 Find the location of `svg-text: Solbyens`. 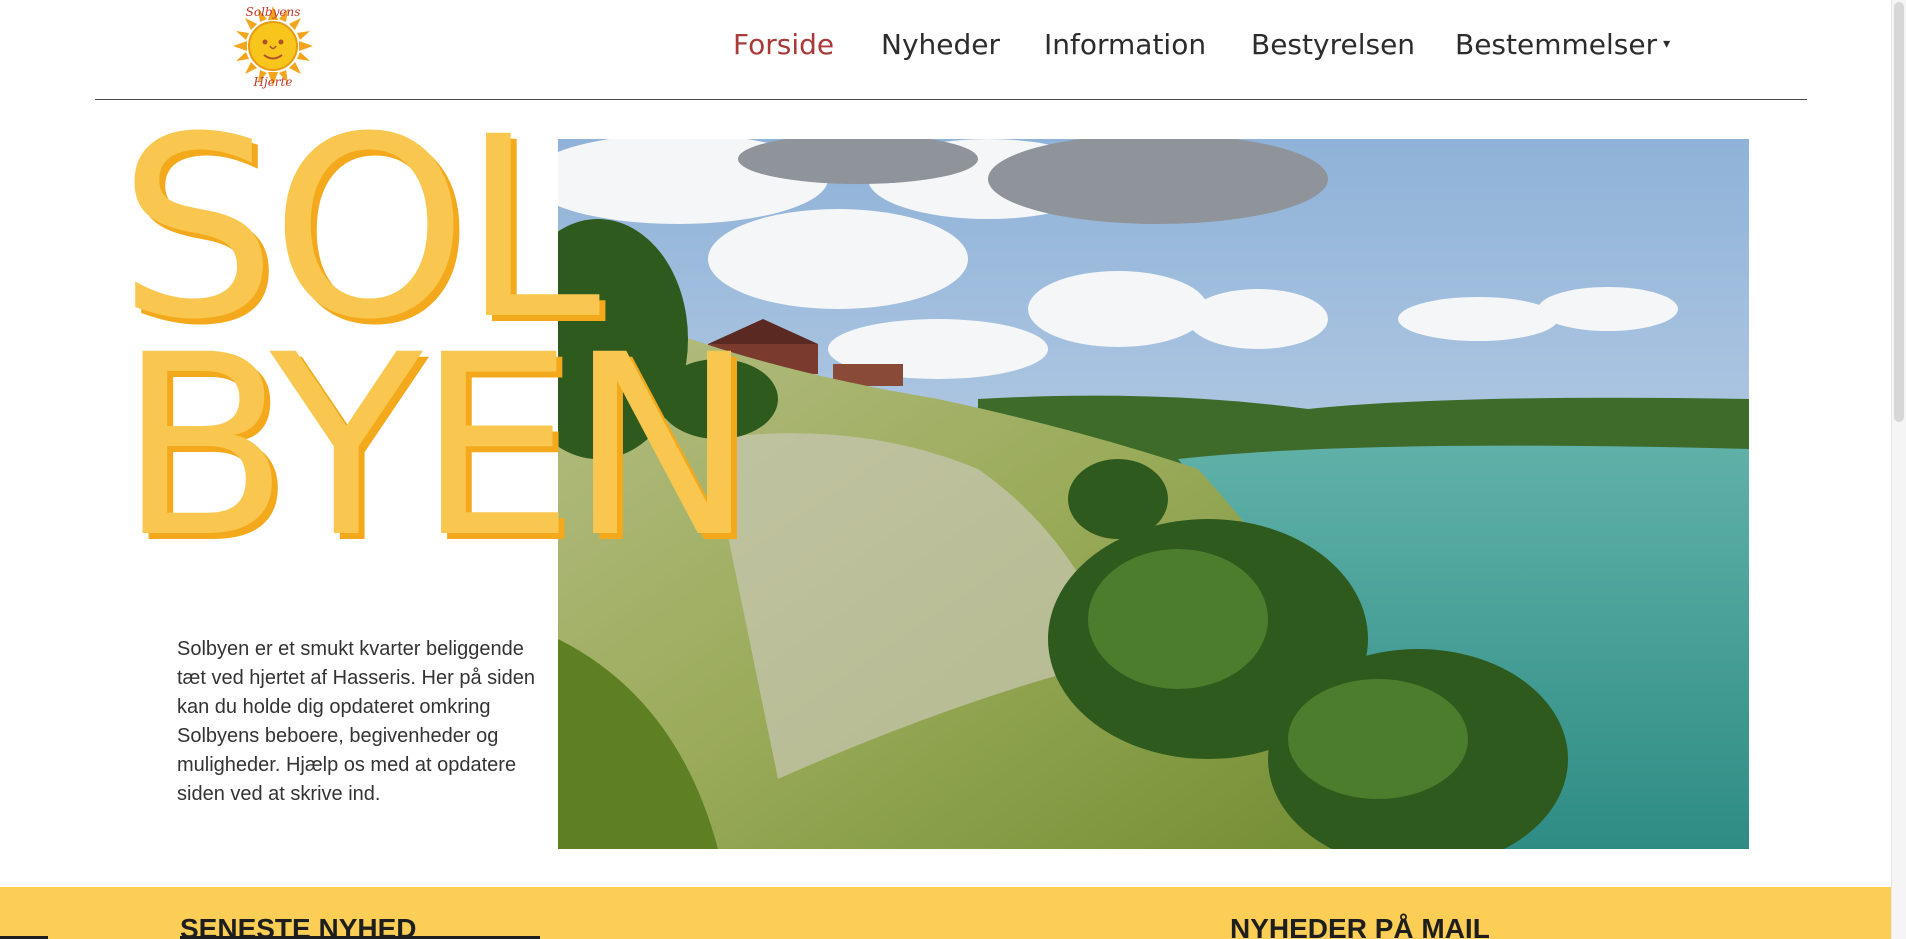

svg-text: Solbyens is located at coordinates (273, 12).